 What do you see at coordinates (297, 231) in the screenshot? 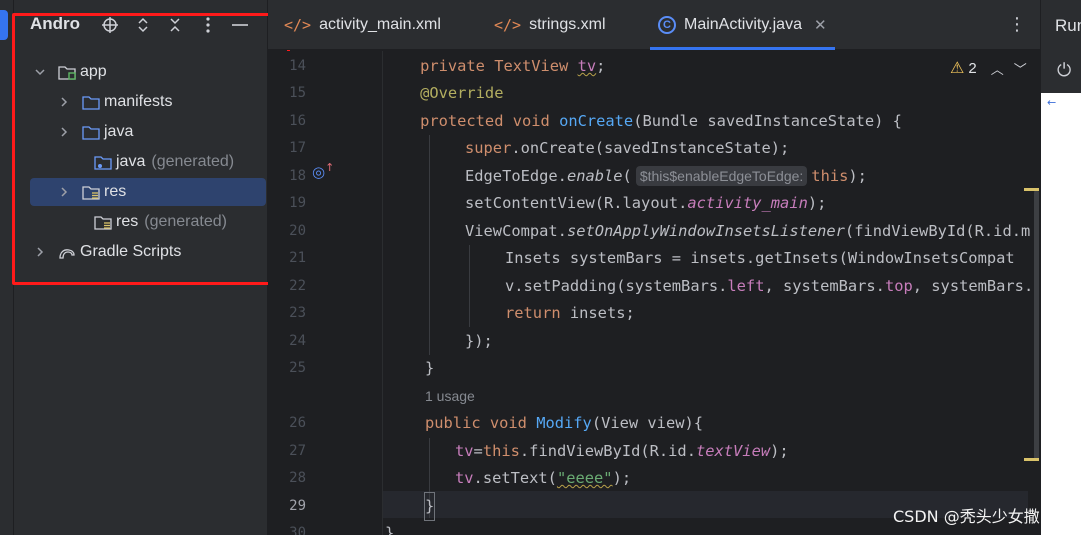
I see `line-number: 20` at bounding box center [297, 231].